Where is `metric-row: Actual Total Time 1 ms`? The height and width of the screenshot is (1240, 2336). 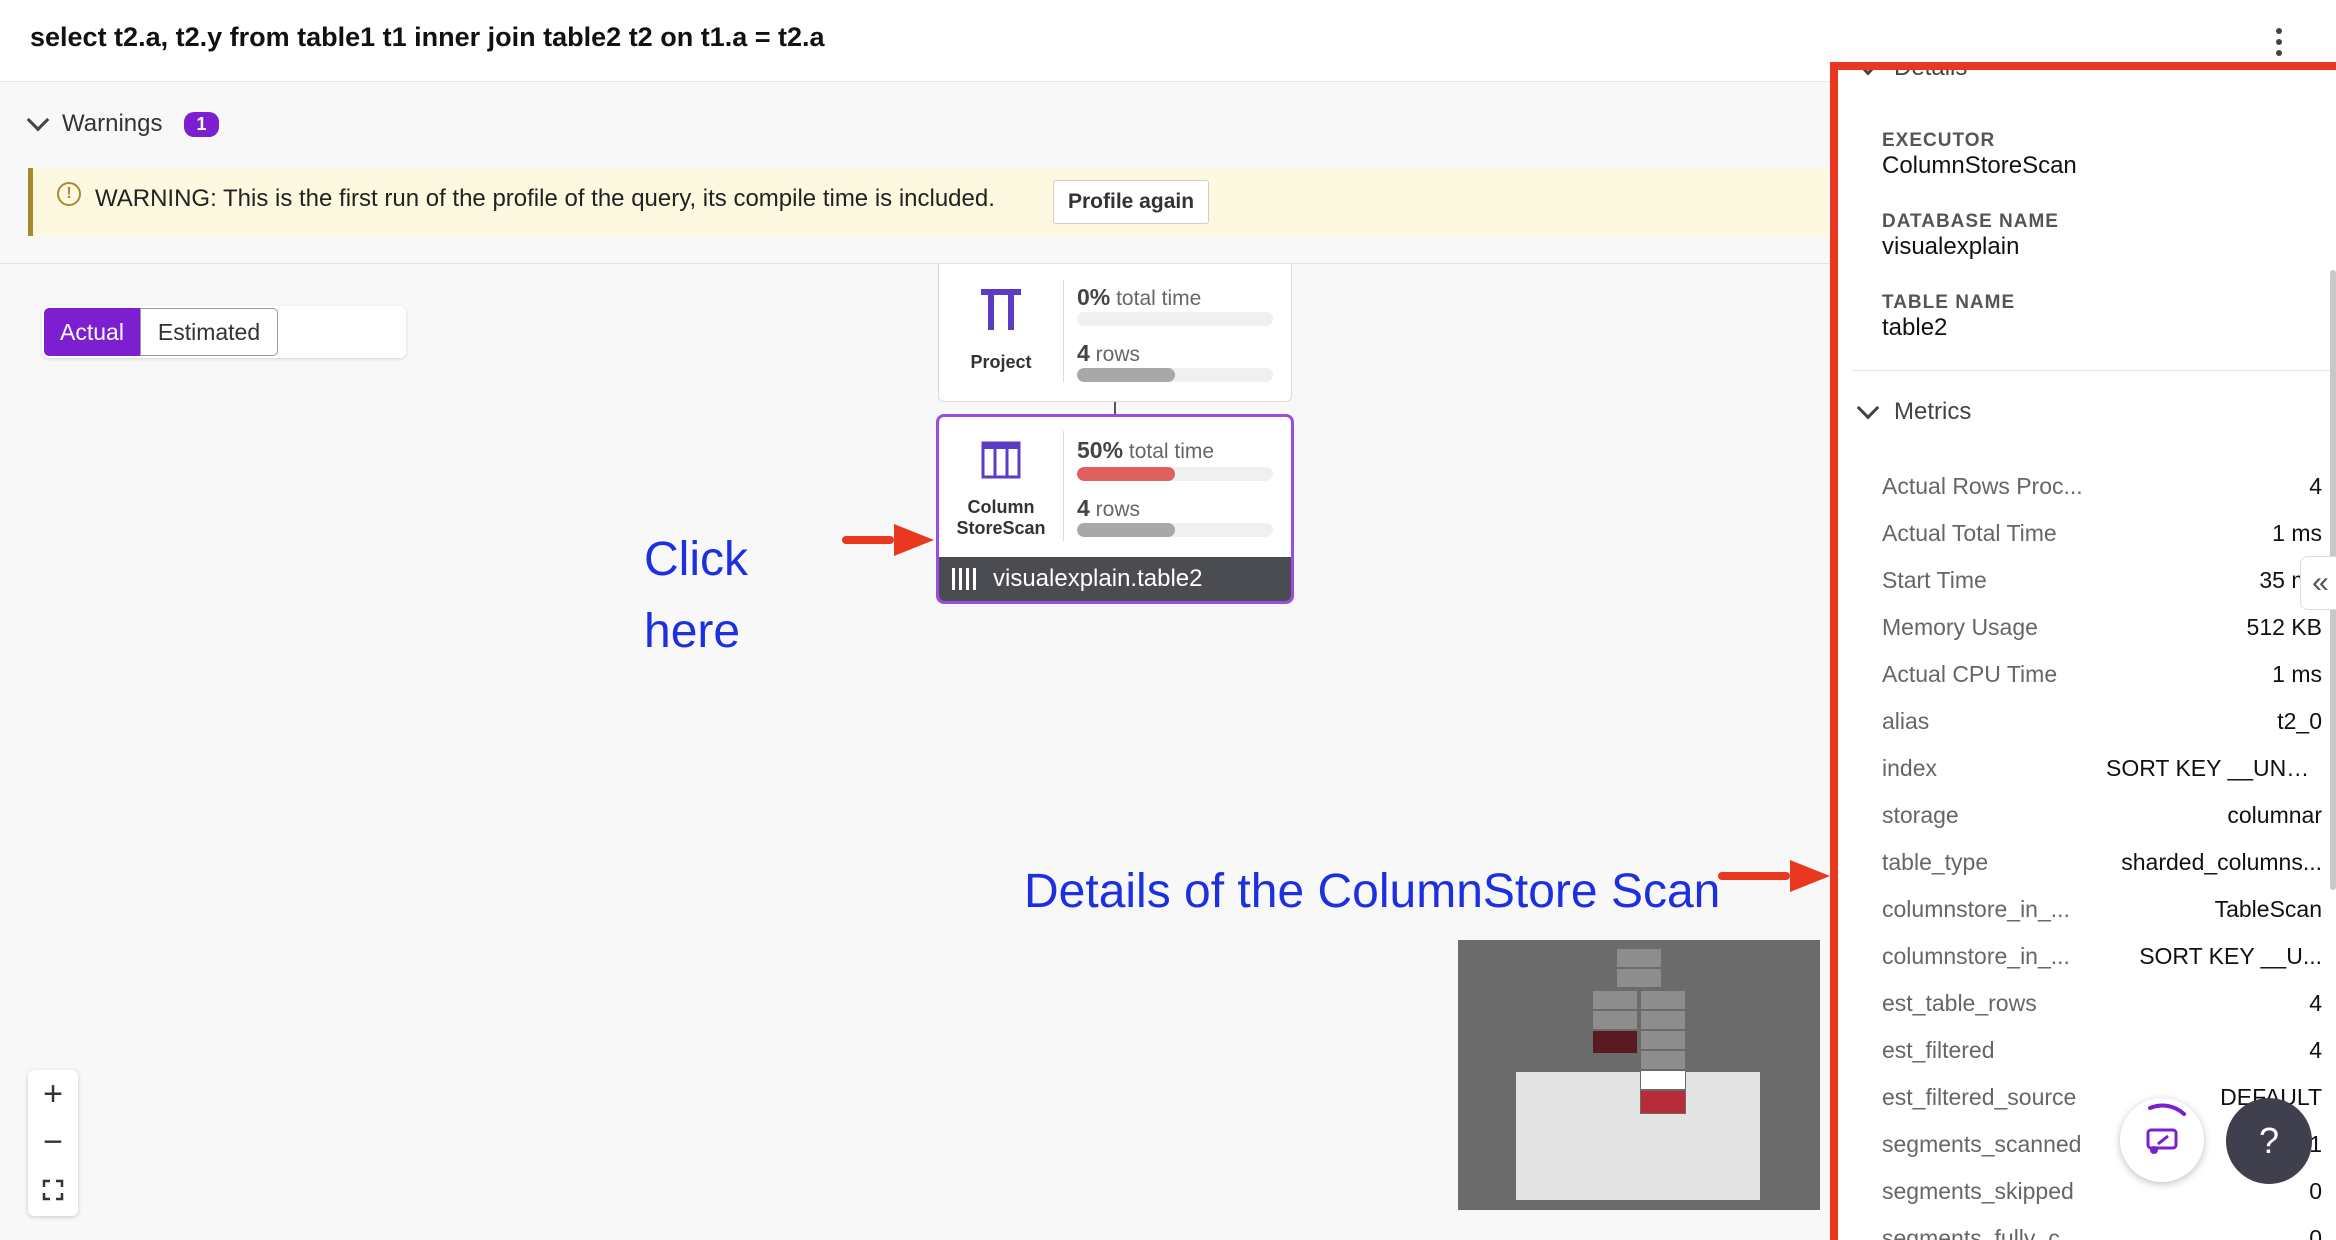
metric-row: Actual Total Time 1 ms is located at coordinates (2102, 533).